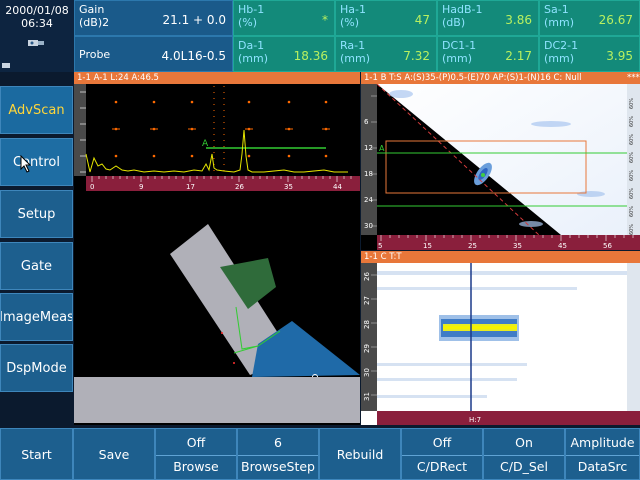  I want to click on menu-gate: Gate, so click(36, 266).